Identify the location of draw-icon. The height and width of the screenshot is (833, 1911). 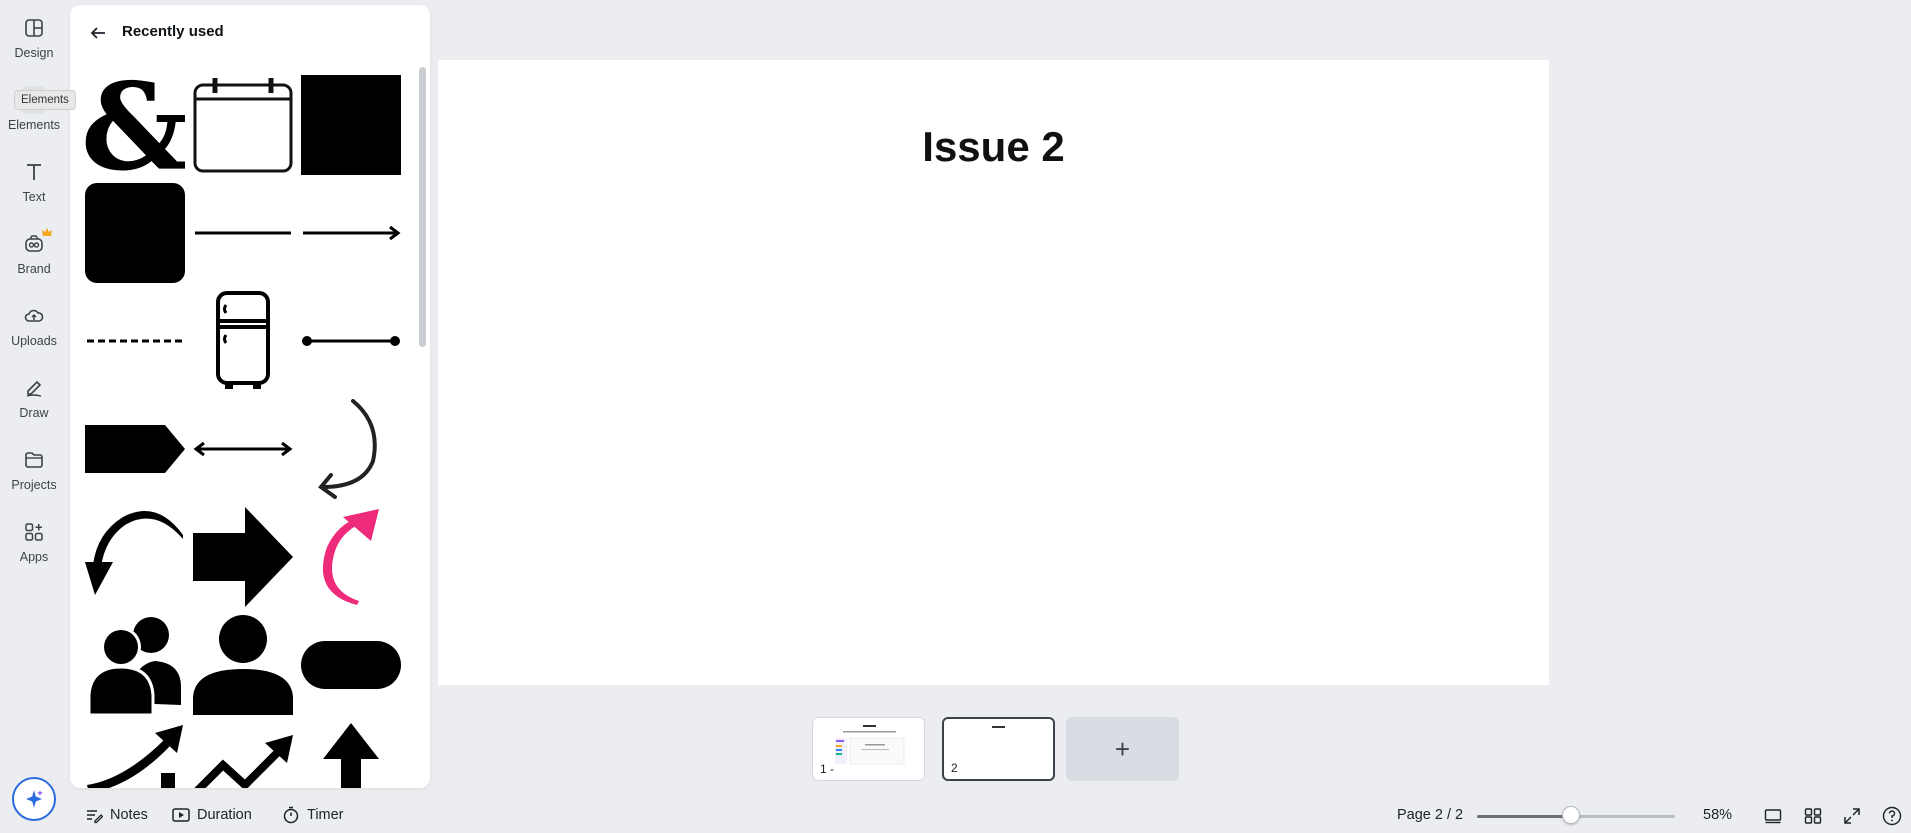
(34, 388).